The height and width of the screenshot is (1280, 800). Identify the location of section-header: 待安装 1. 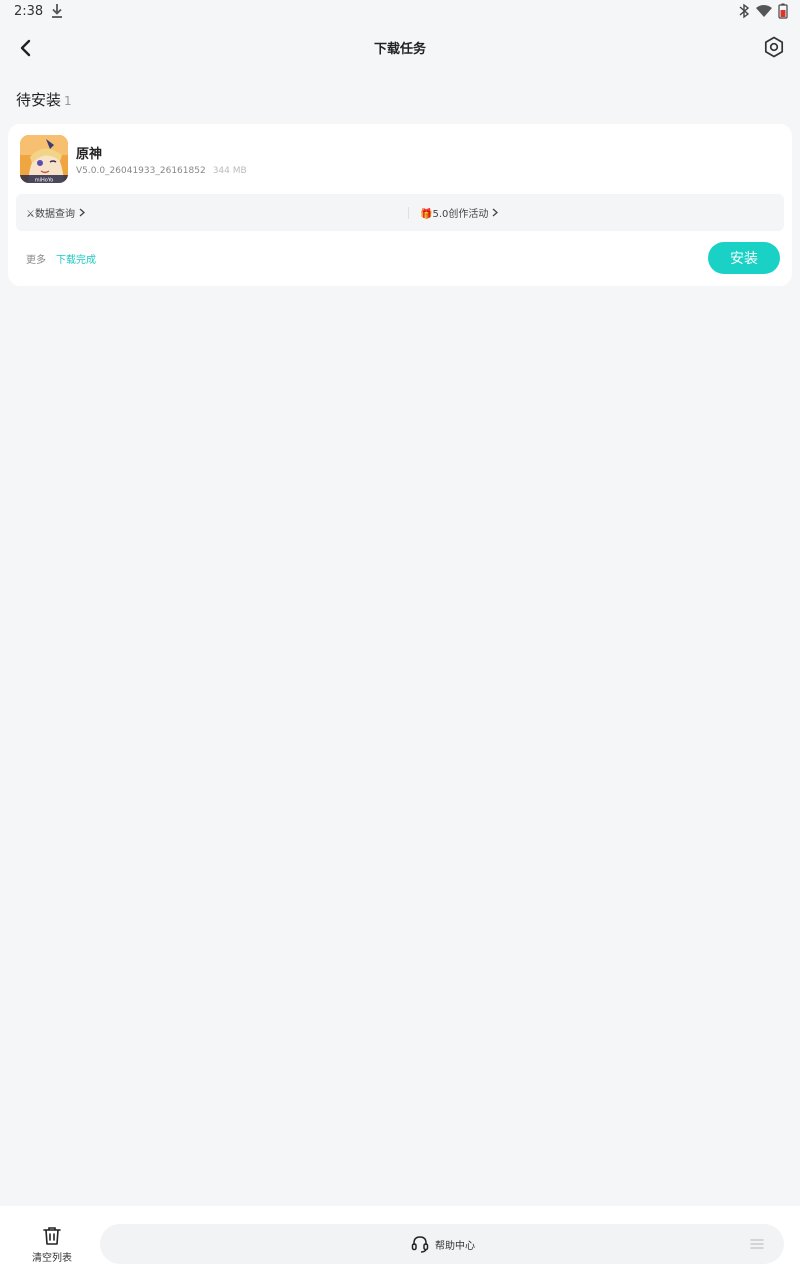
(44, 99).